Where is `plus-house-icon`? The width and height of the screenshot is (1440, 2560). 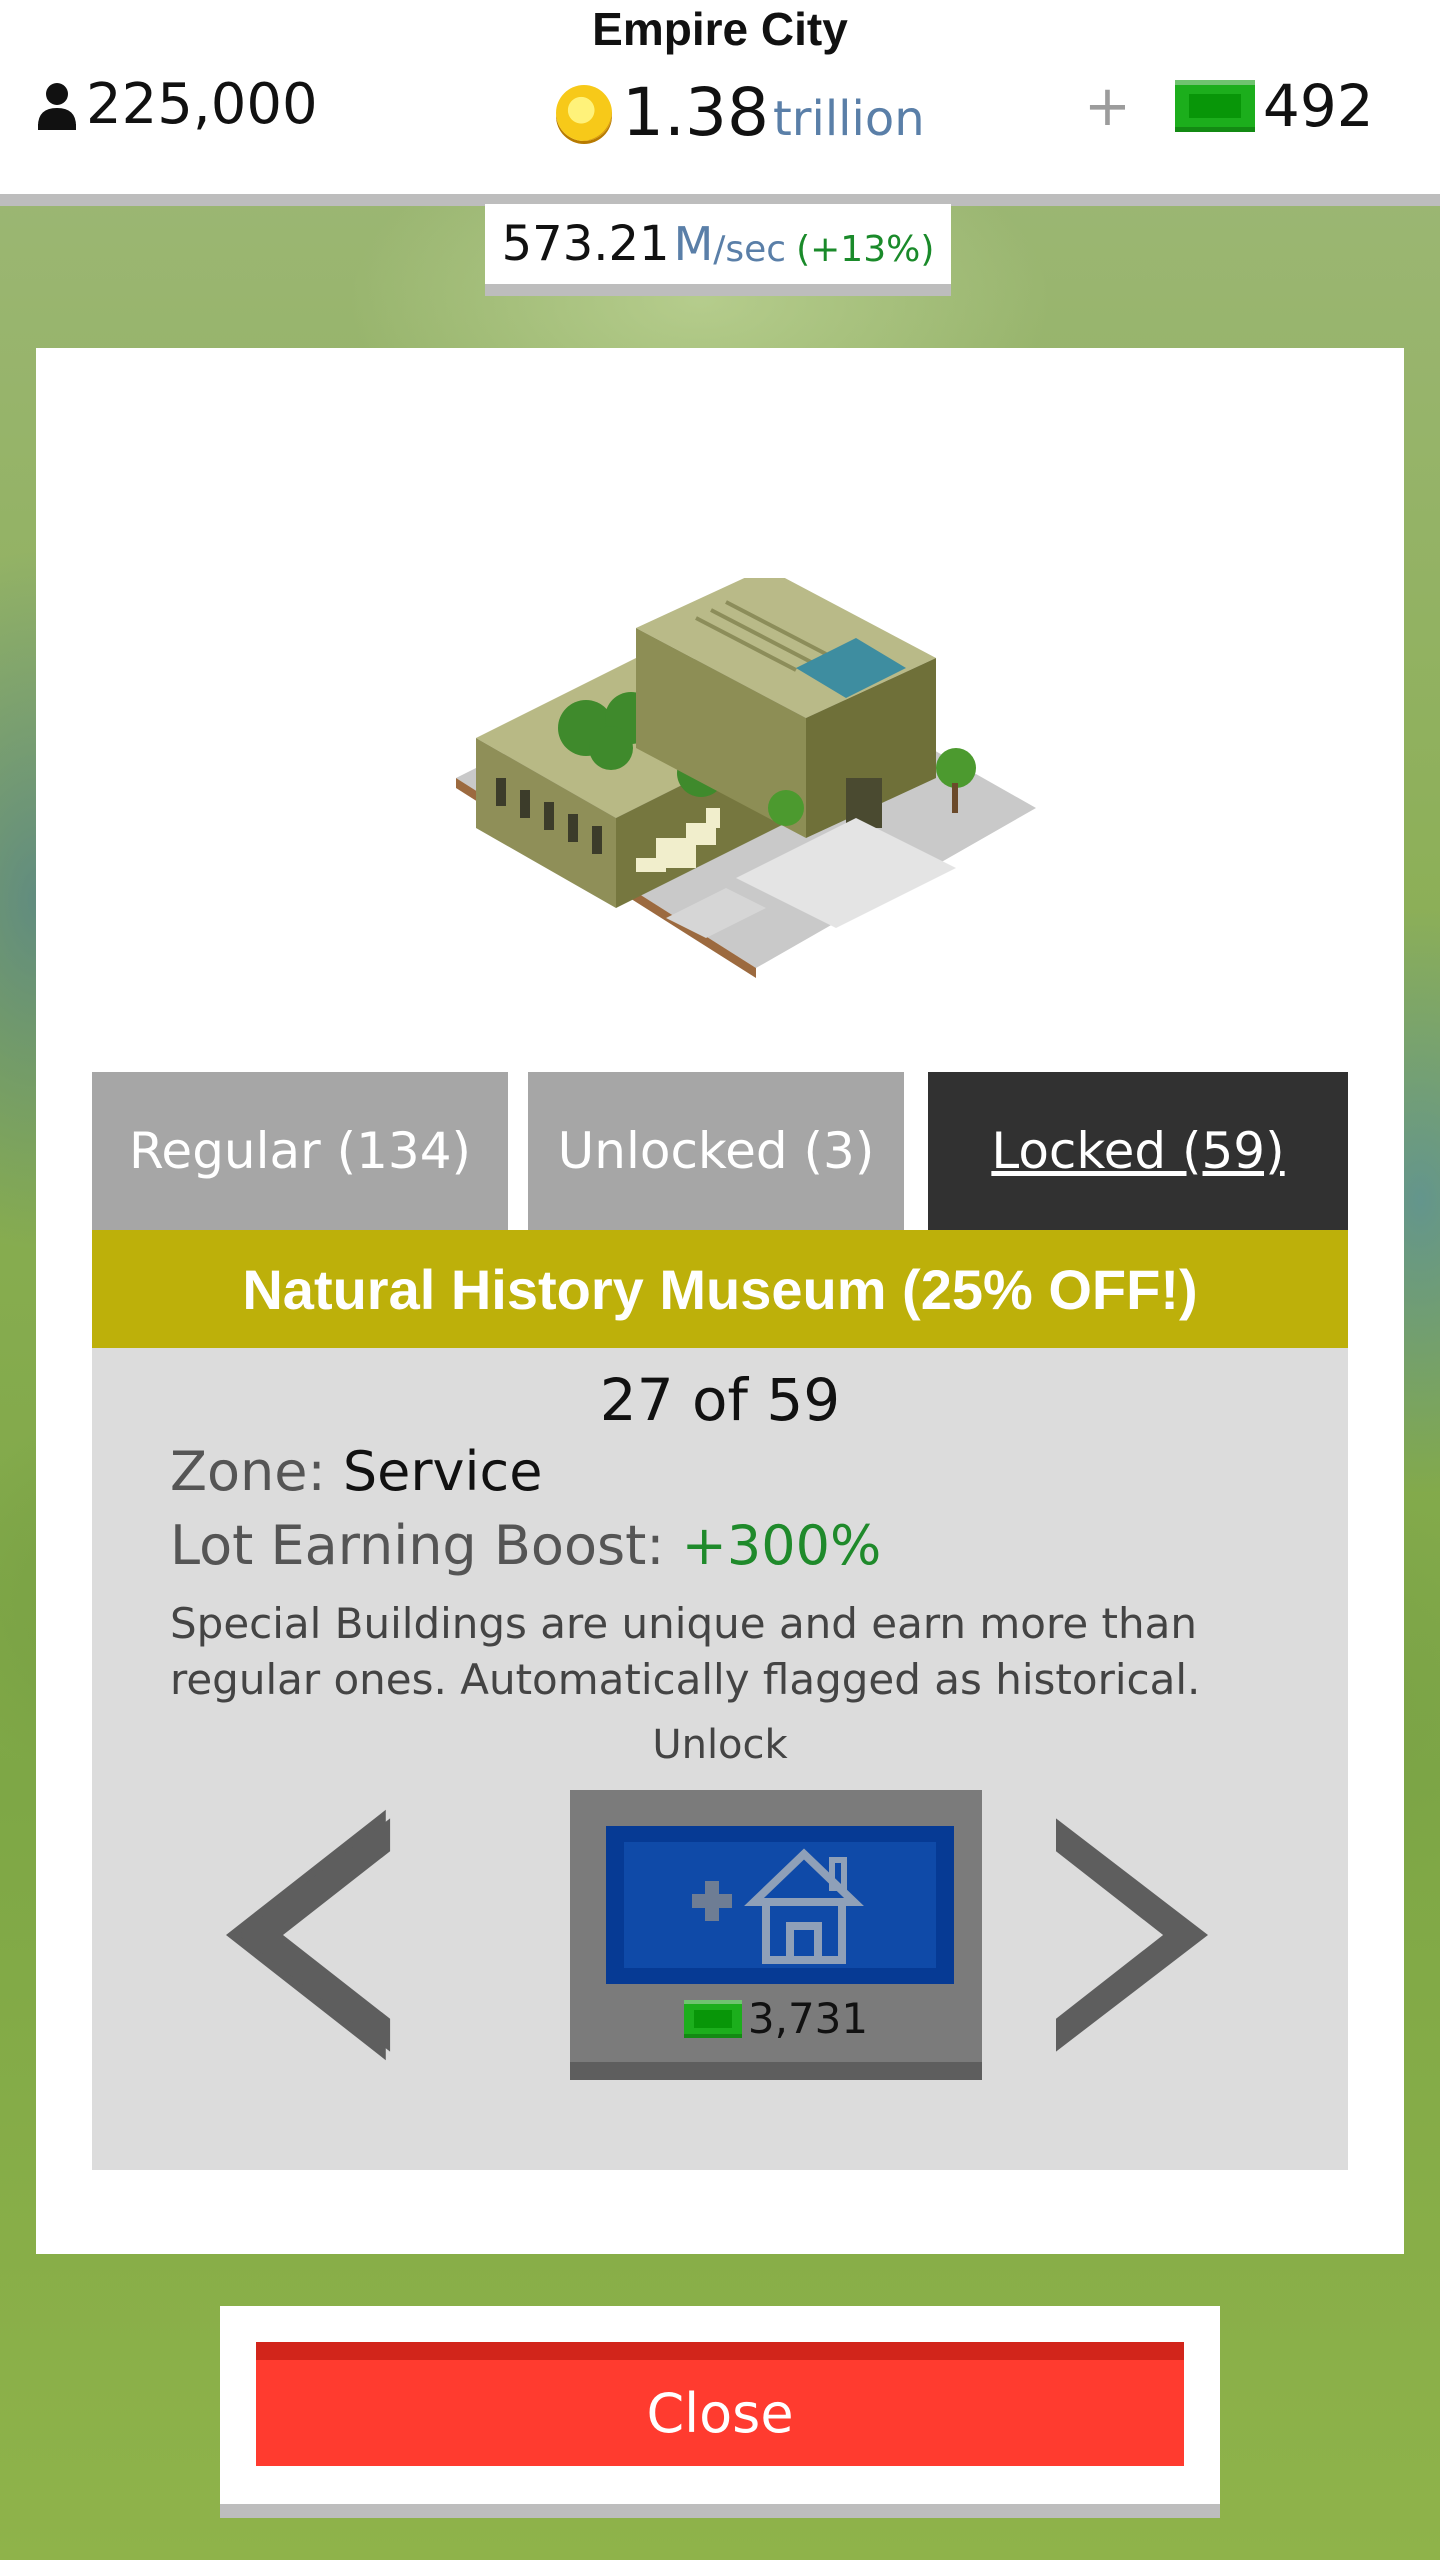
plus-house-icon is located at coordinates (778, 1906).